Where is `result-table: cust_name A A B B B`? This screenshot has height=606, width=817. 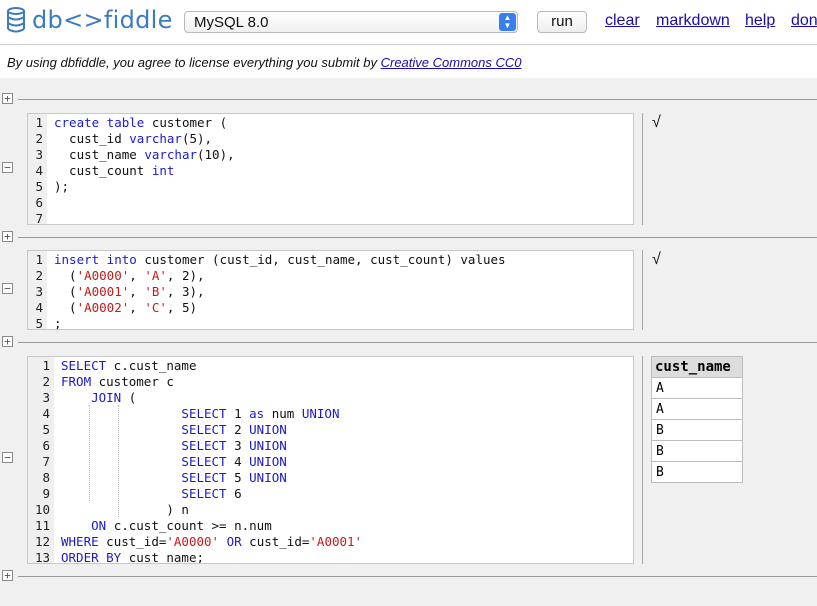 result-table: cust_name A A B B B is located at coordinates (697, 419).